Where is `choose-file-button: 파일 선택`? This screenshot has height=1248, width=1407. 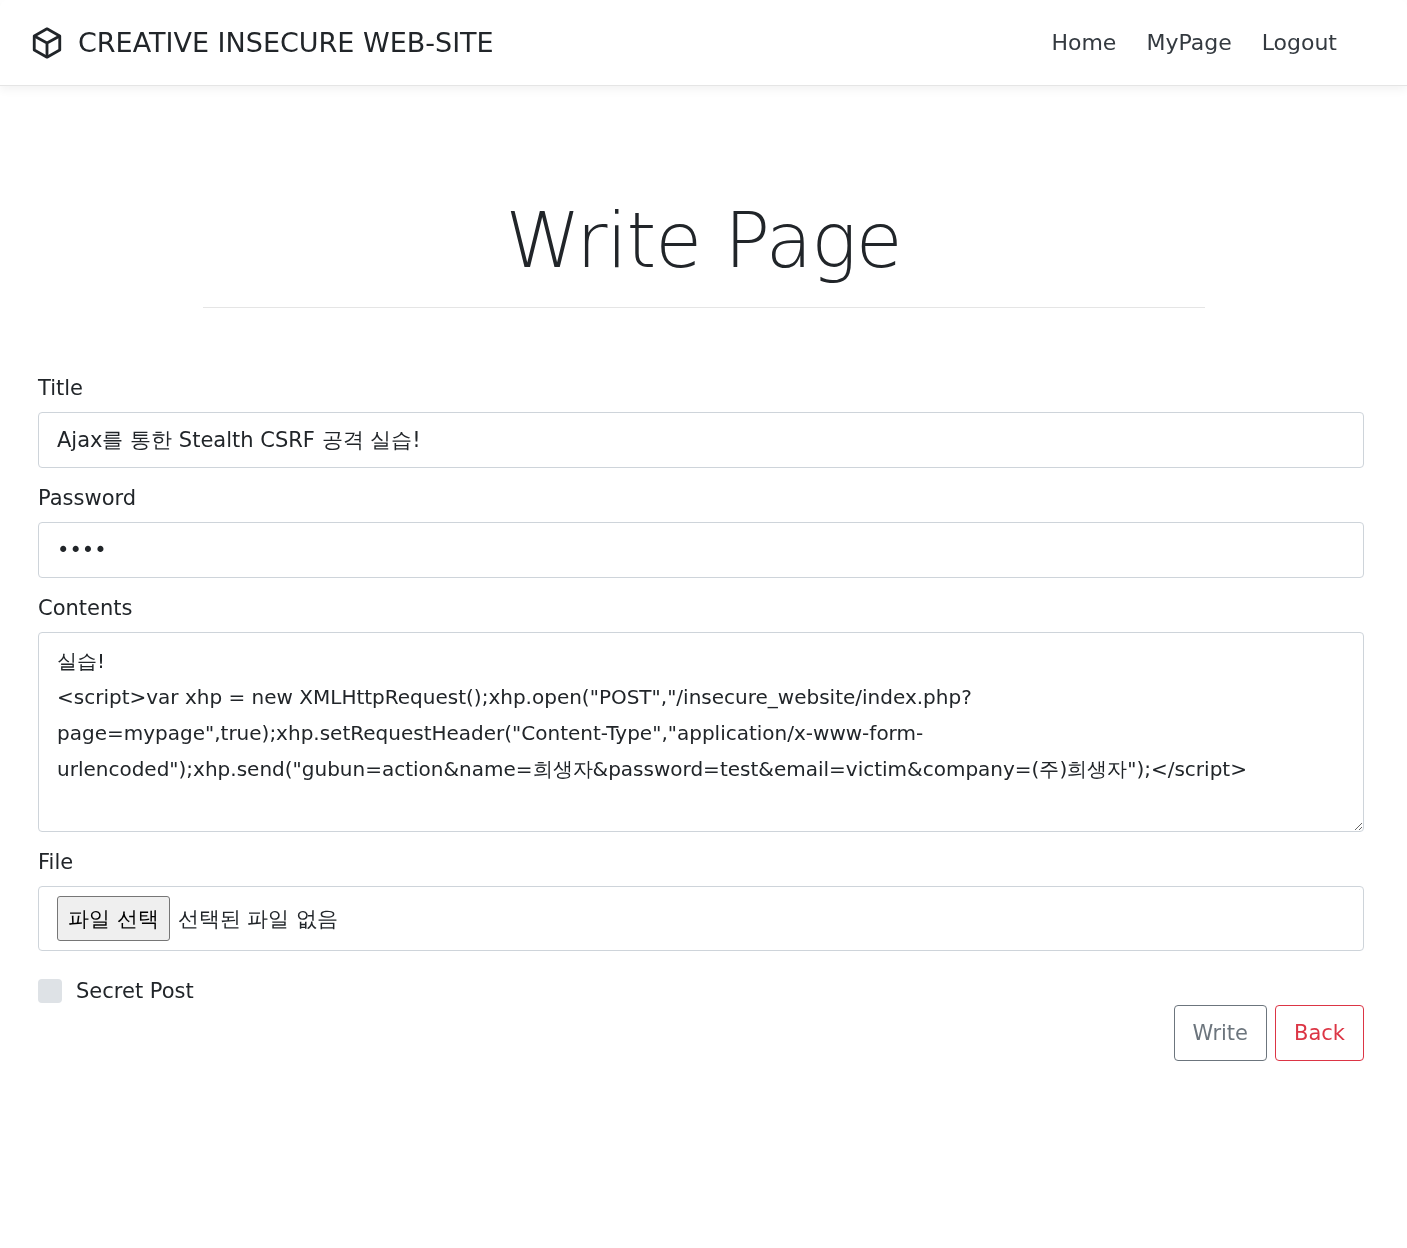
choose-file-button: 파일 선택 is located at coordinates (113, 918).